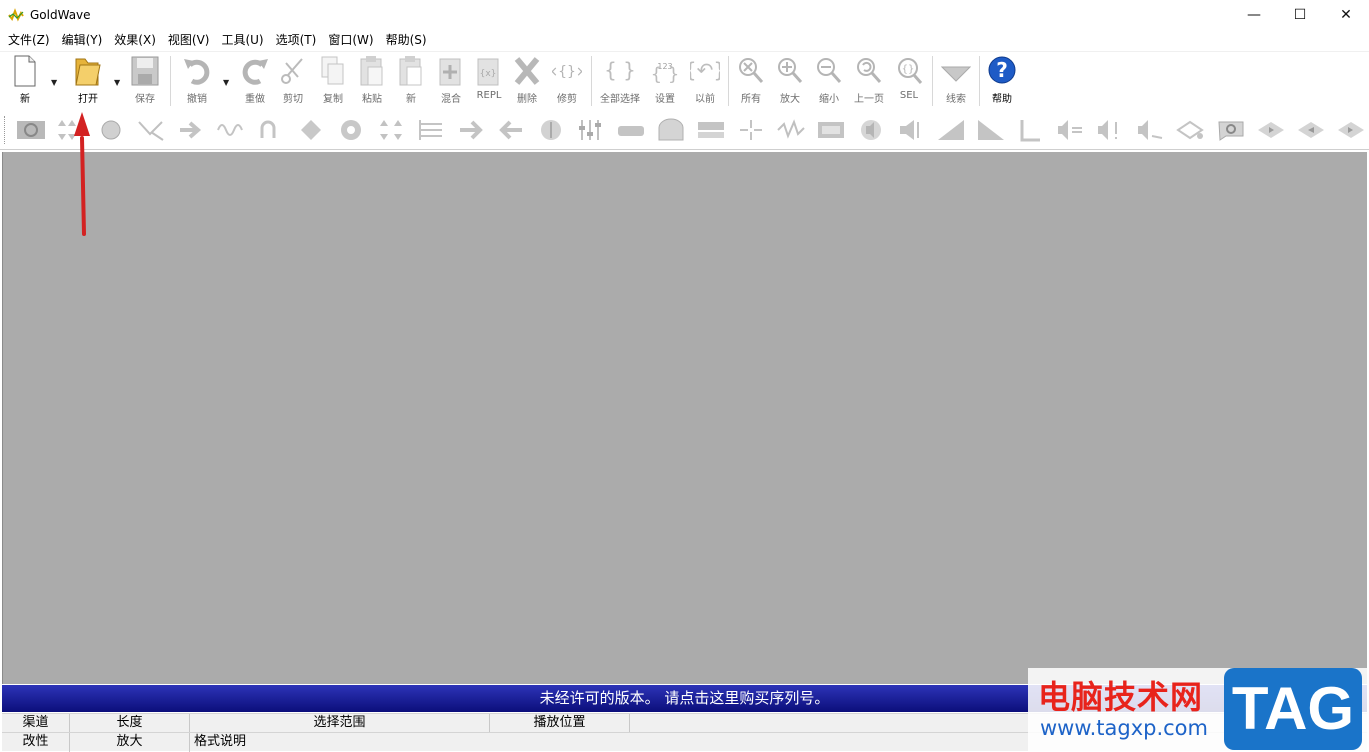  Describe the element at coordinates (956, 81) in the screenshot. I see `cue-button: 线索` at that location.